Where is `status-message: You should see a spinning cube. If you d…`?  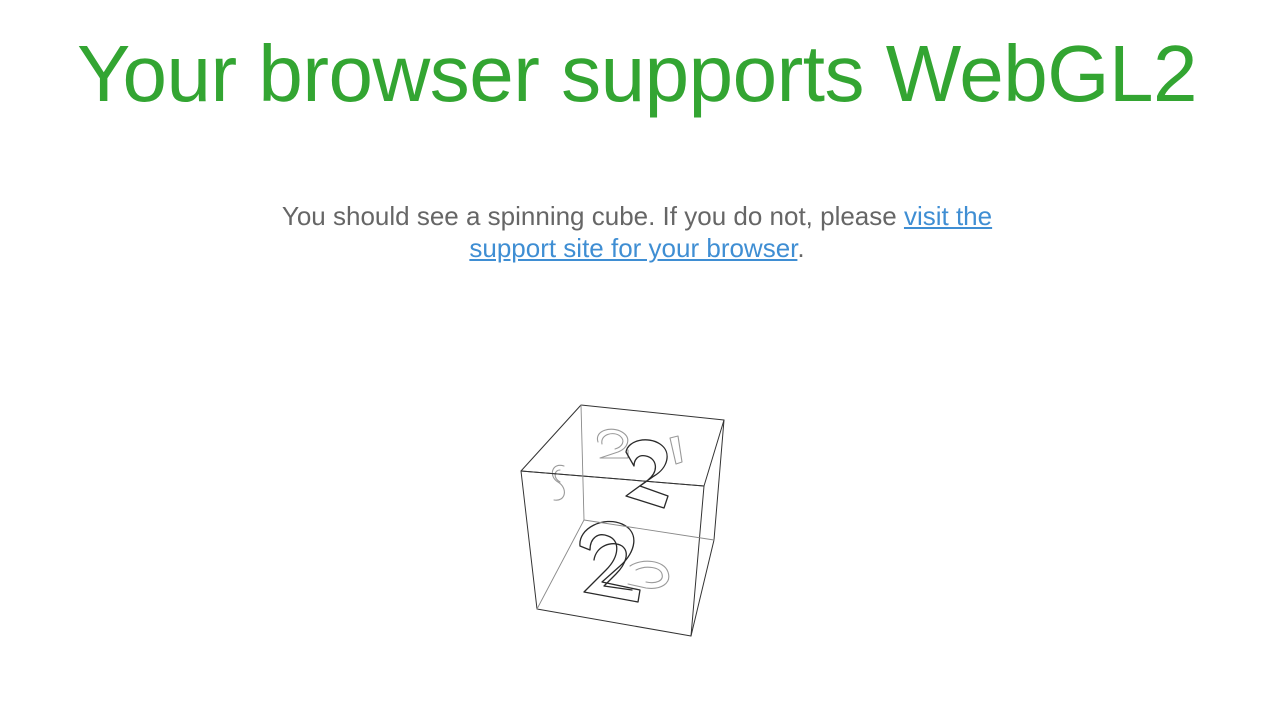
status-message: You should see a spinning cube. If you d… is located at coordinates (637, 232).